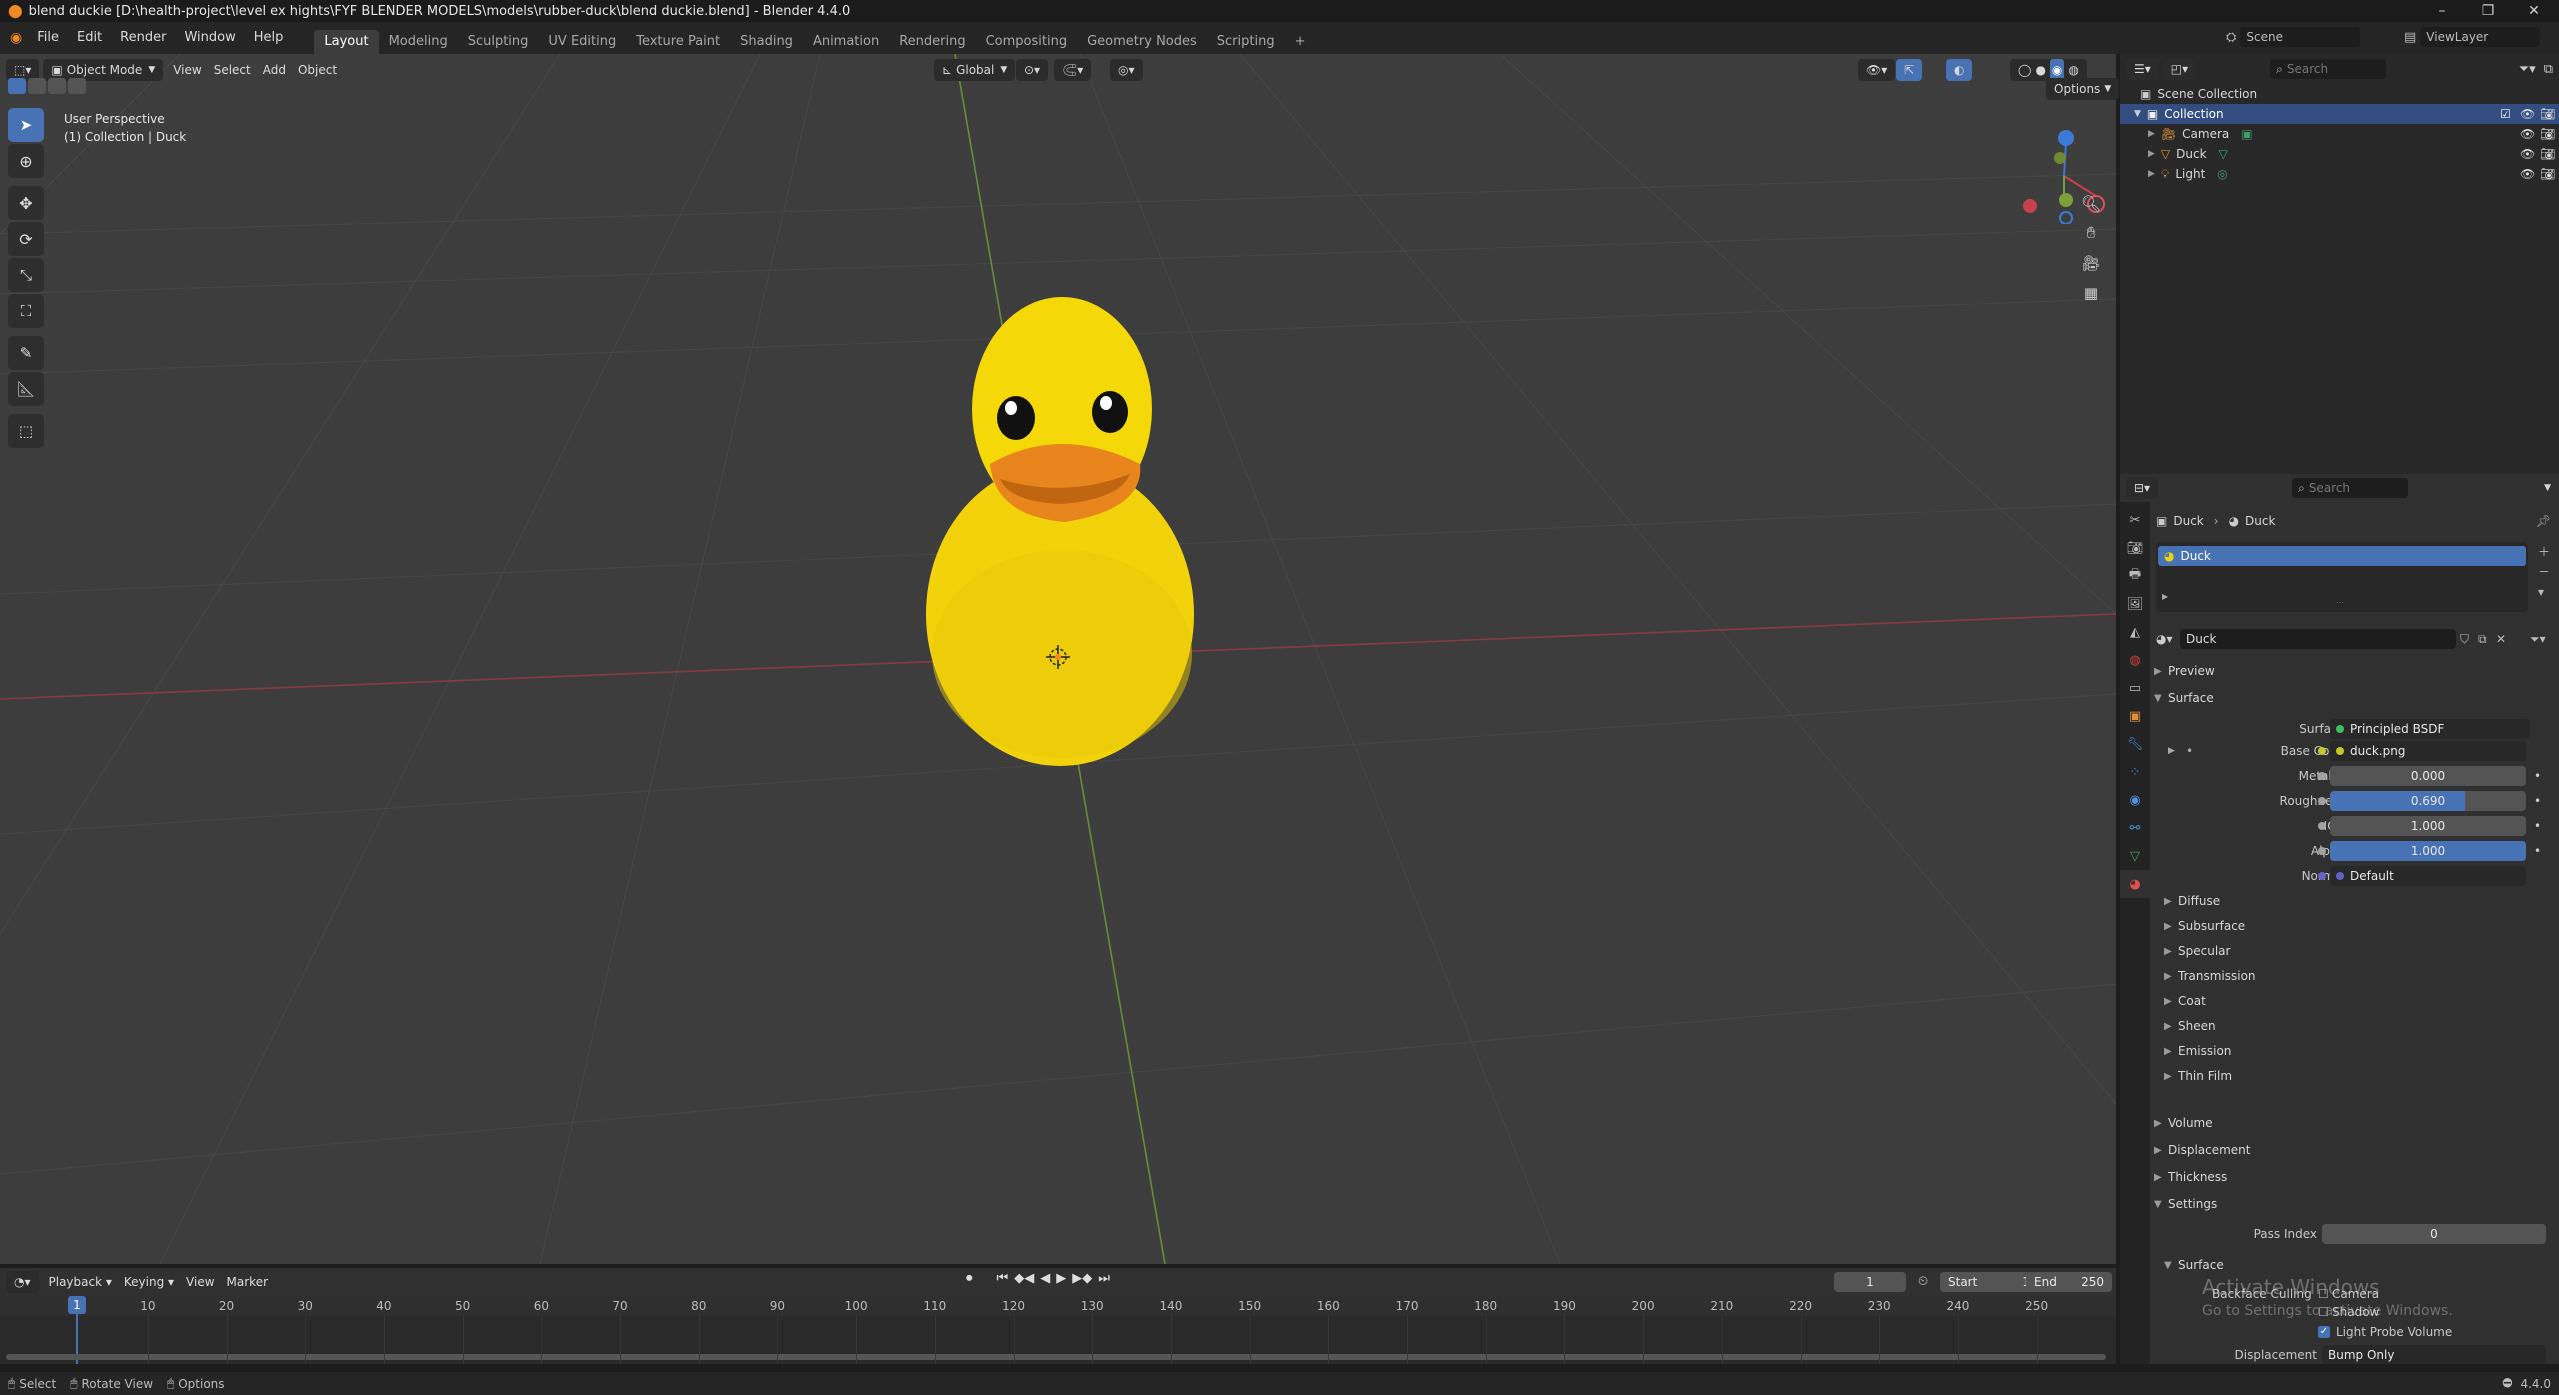 The height and width of the screenshot is (1395, 2559). Describe the element at coordinates (2354, 698) in the screenshot. I see `section-surface: ▼ Surface` at that location.